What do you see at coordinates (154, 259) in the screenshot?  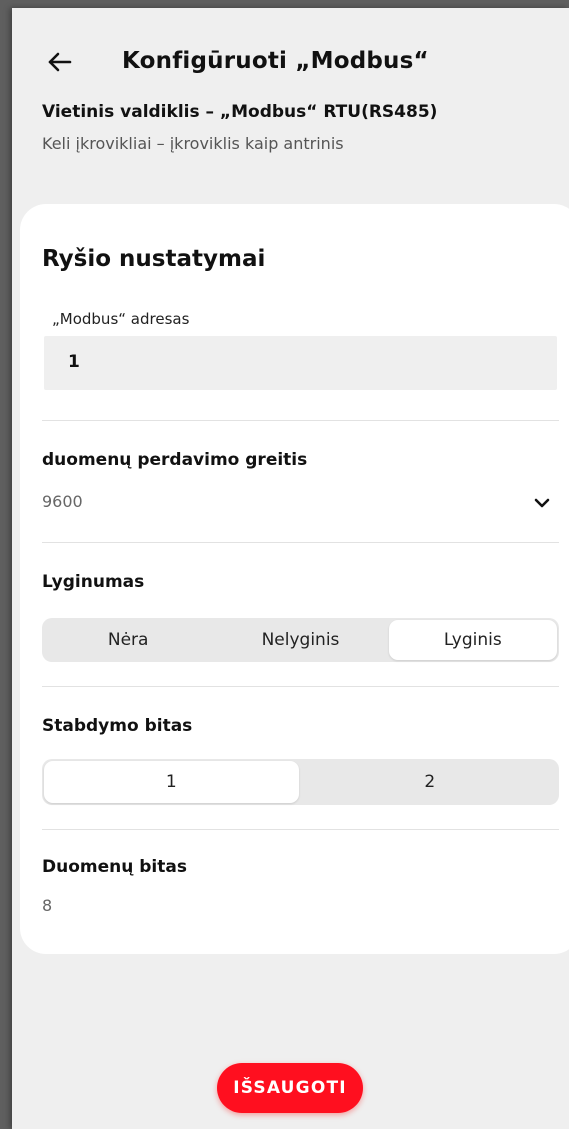 I see `card-title: Ryšio nustatymai` at bounding box center [154, 259].